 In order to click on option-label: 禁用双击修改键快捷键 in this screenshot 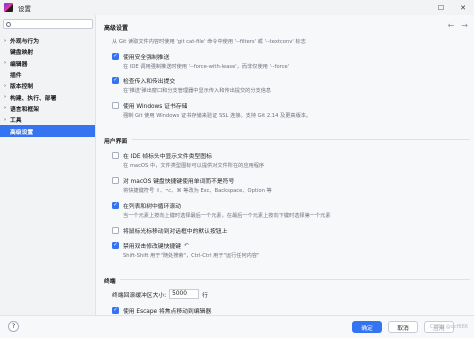, I will do `click(152, 247)`.